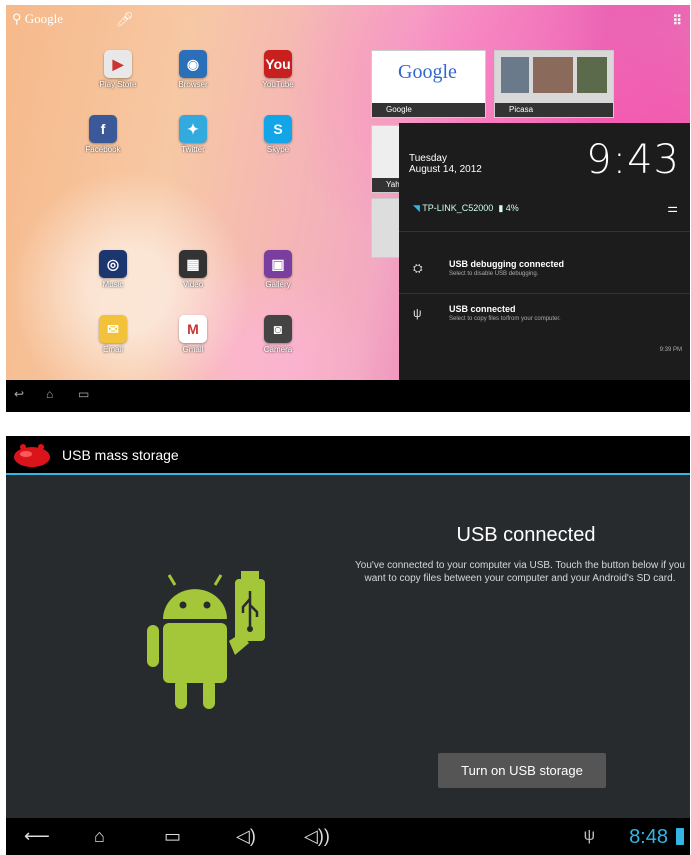 The image size is (691, 855). What do you see at coordinates (589, 835) in the screenshot?
I see `usb-status-icon: ψ` at bounding box center [589, 835].